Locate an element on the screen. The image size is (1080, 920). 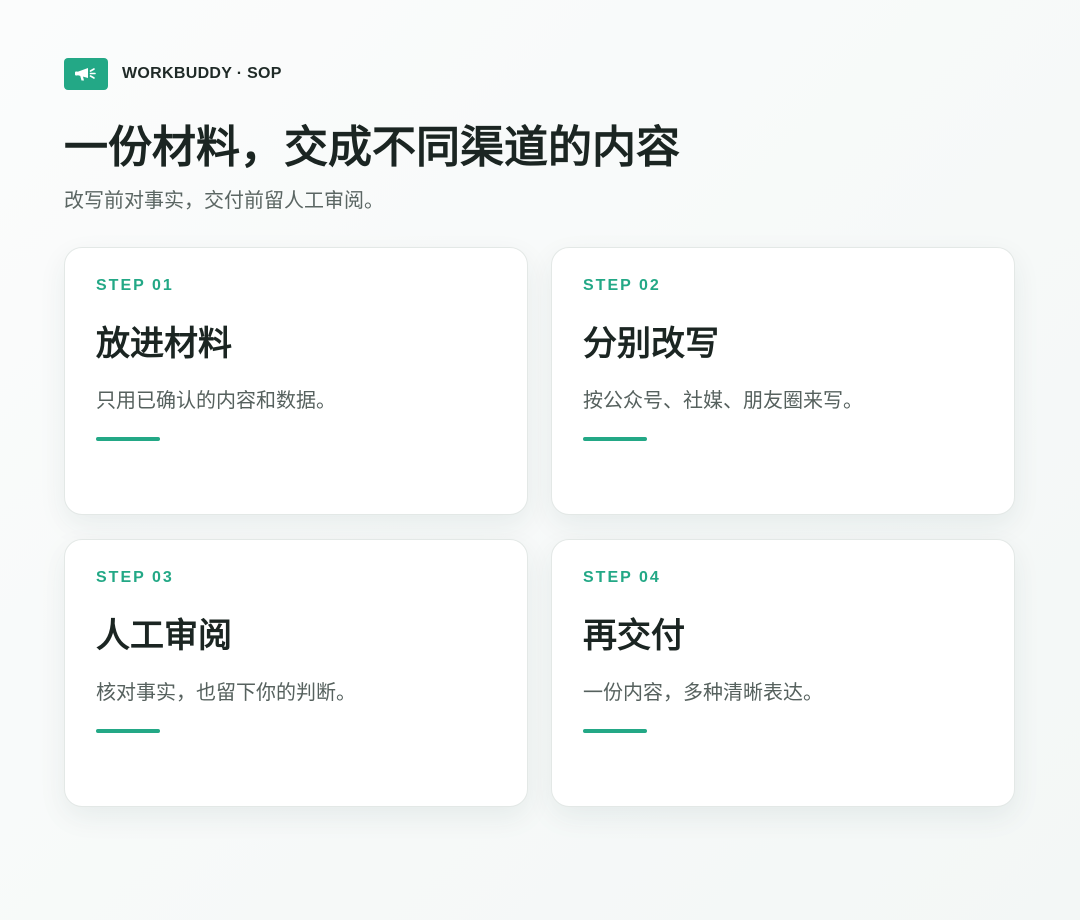
step-description: 核对事实，也留下你的判断。 is located at coordinates (226, 692).